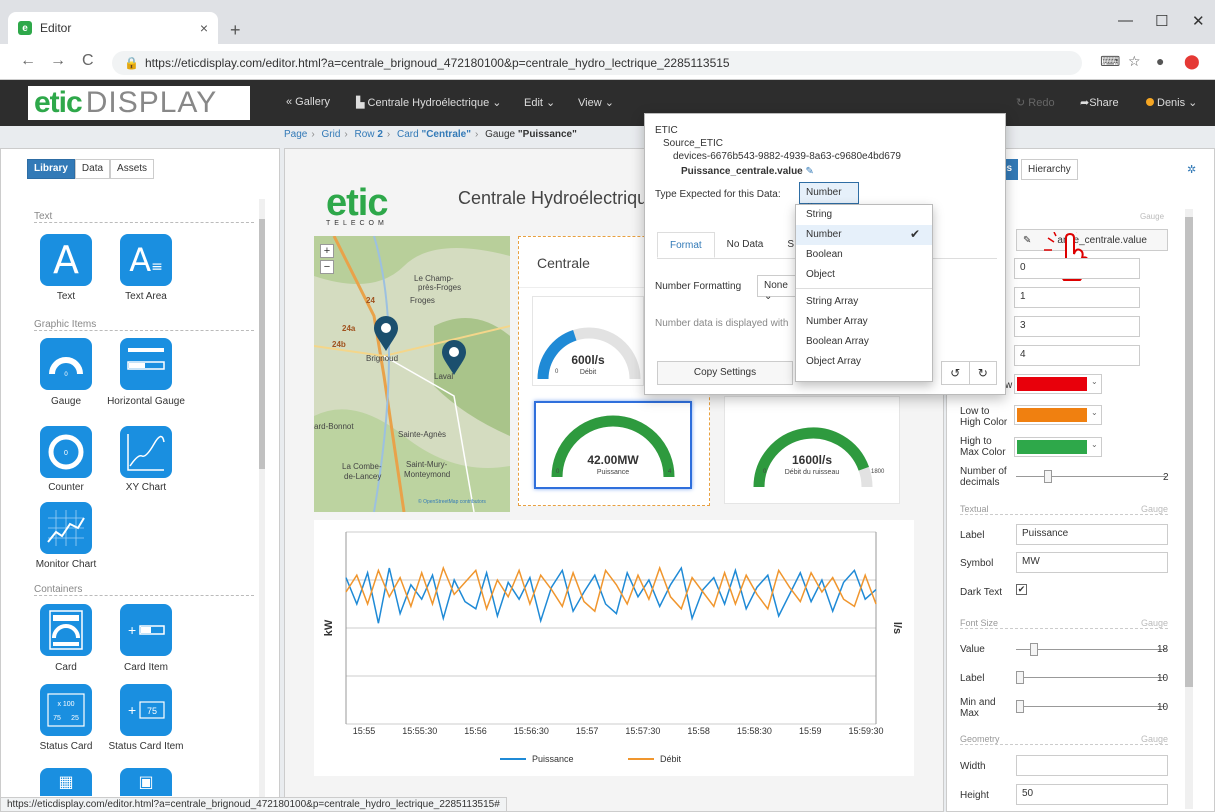  What do you see at coordinates (1049, 169) in the screenshot?
I see `tab-hierarchy: Hierarchy` at bounding box center [1049, 169].